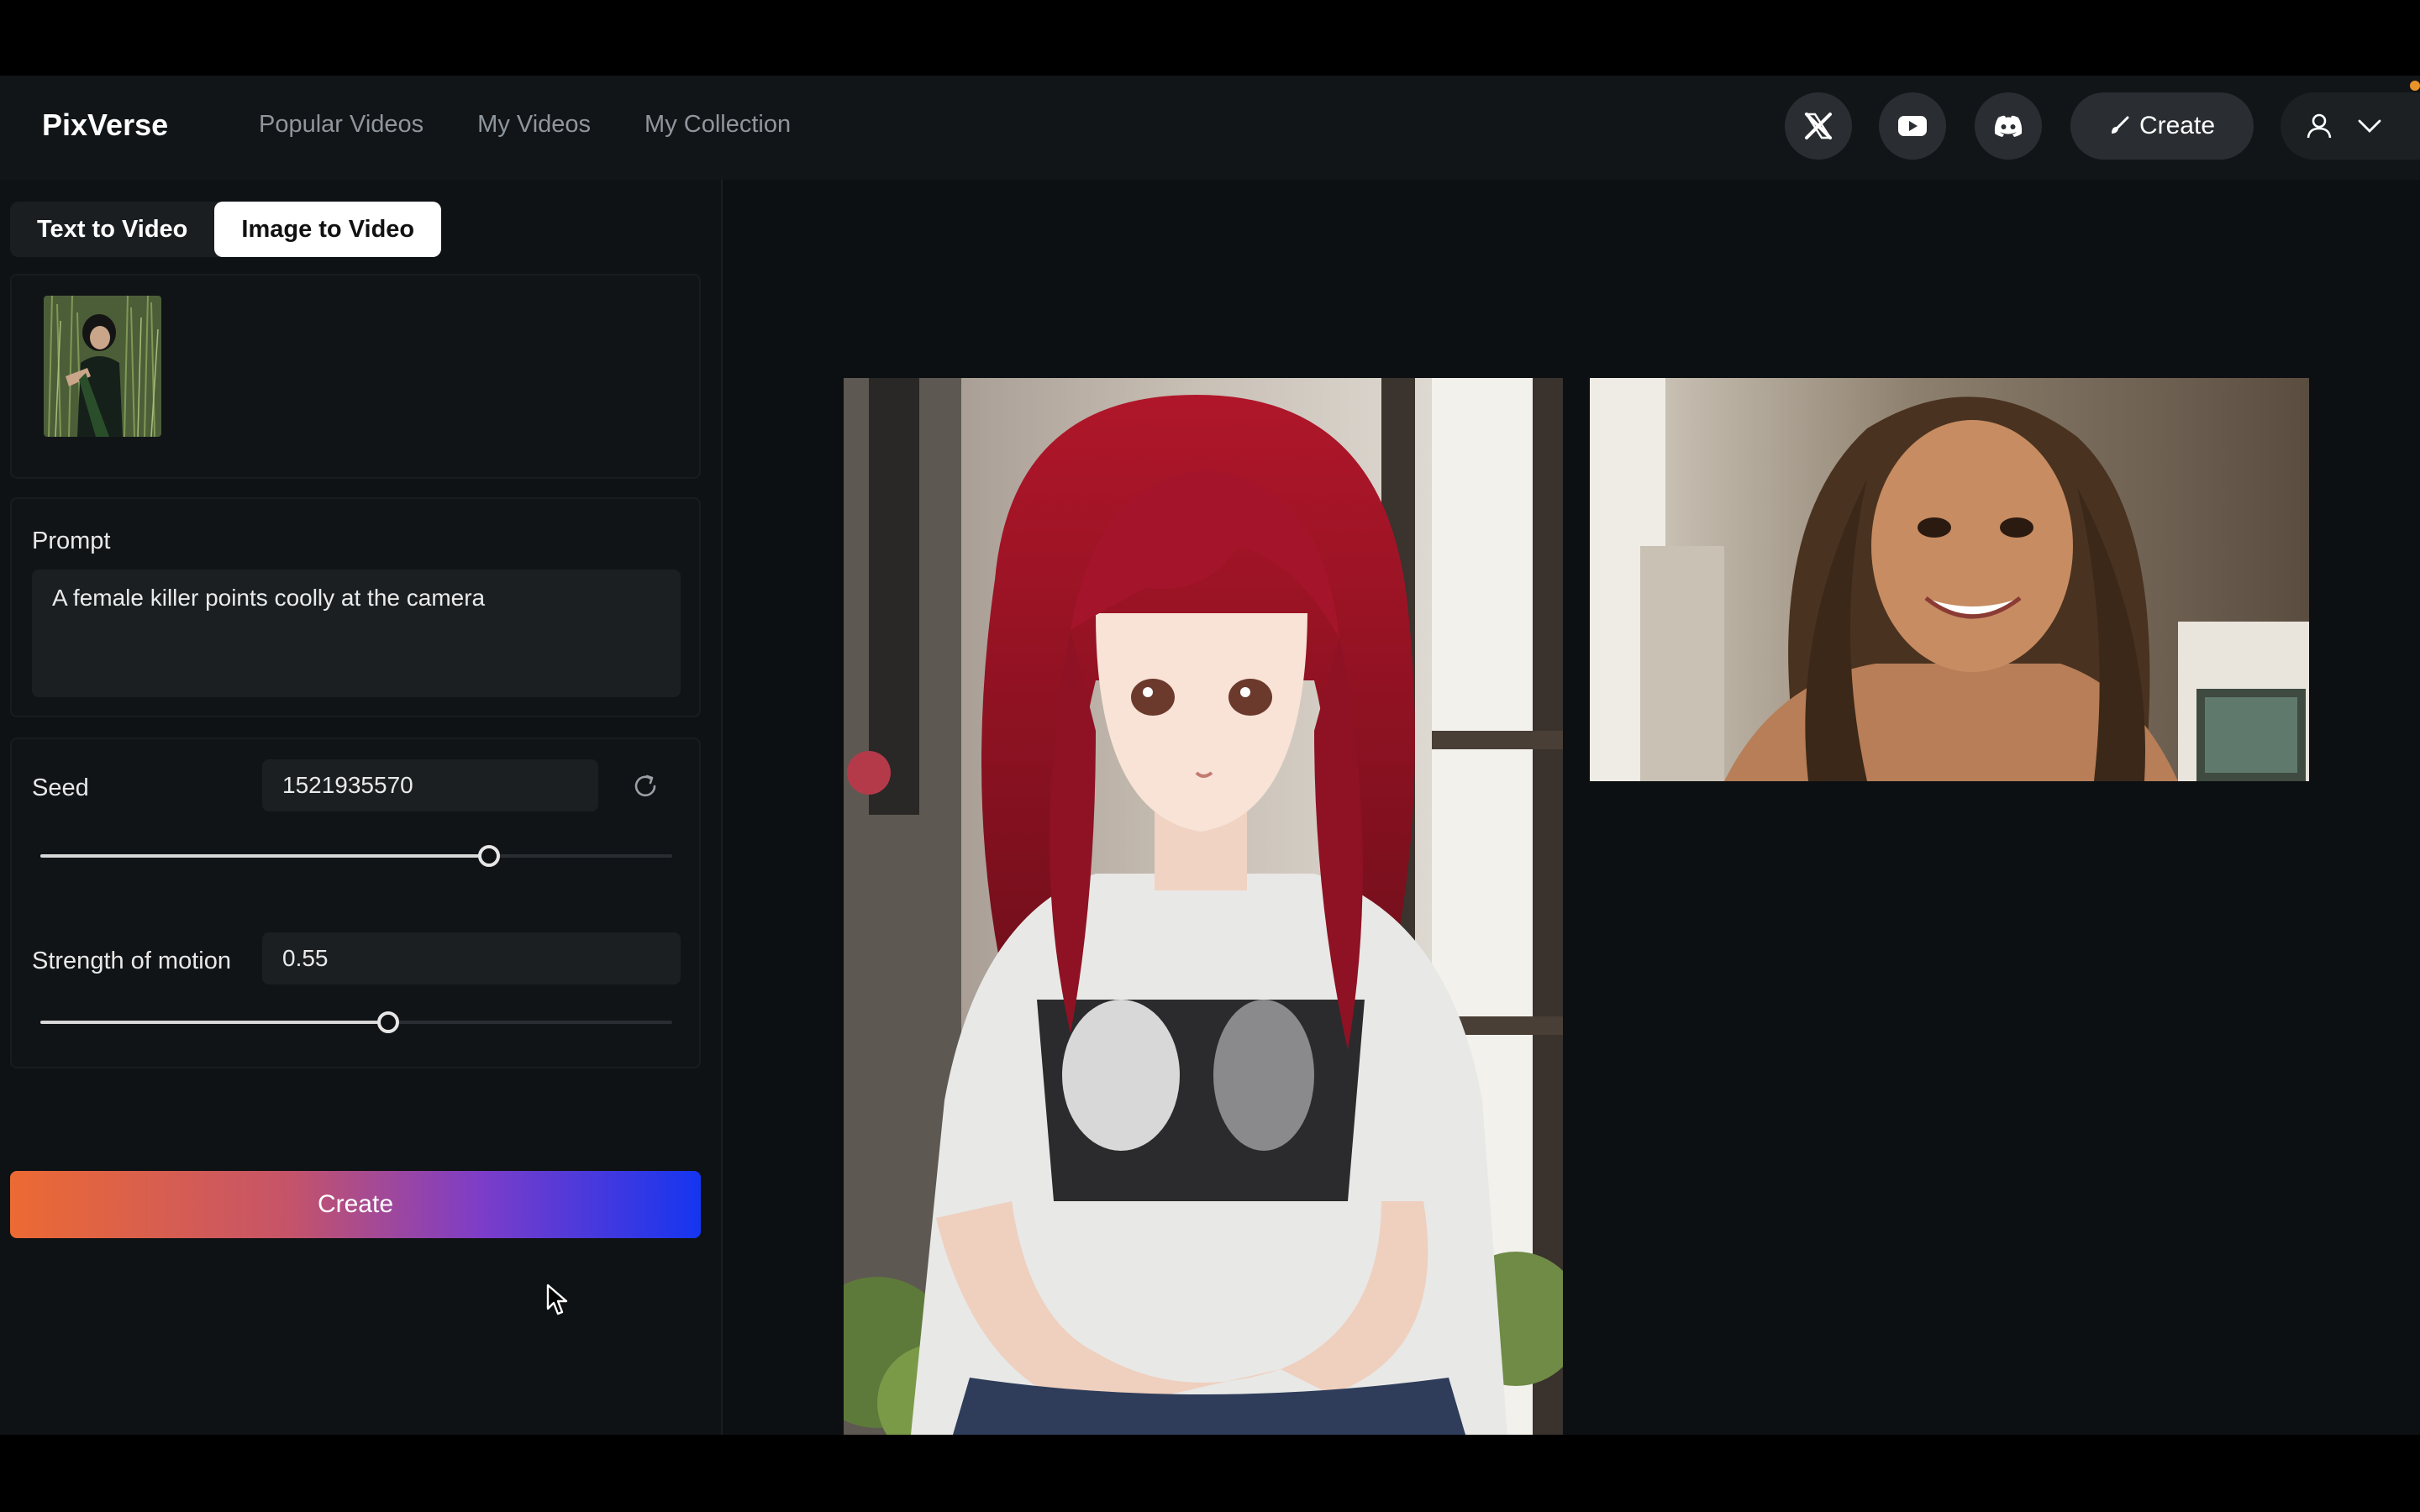 This screenshot has height=1512, width=2420. What do you see at coordinates (264, 856) in the screenshot?
I see `seed-slider-fill` at bounding box center [264, 856].